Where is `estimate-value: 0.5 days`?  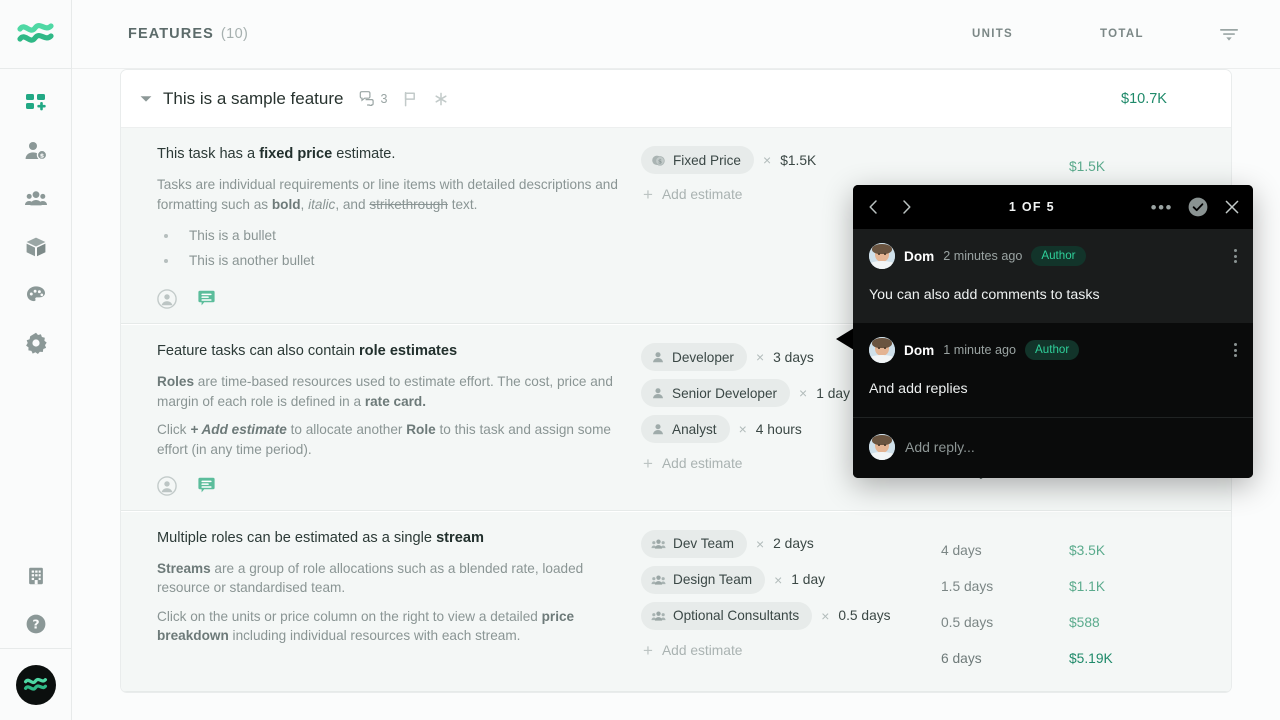 estimate-value: 0.5 days is located at coordinates (864, 615).